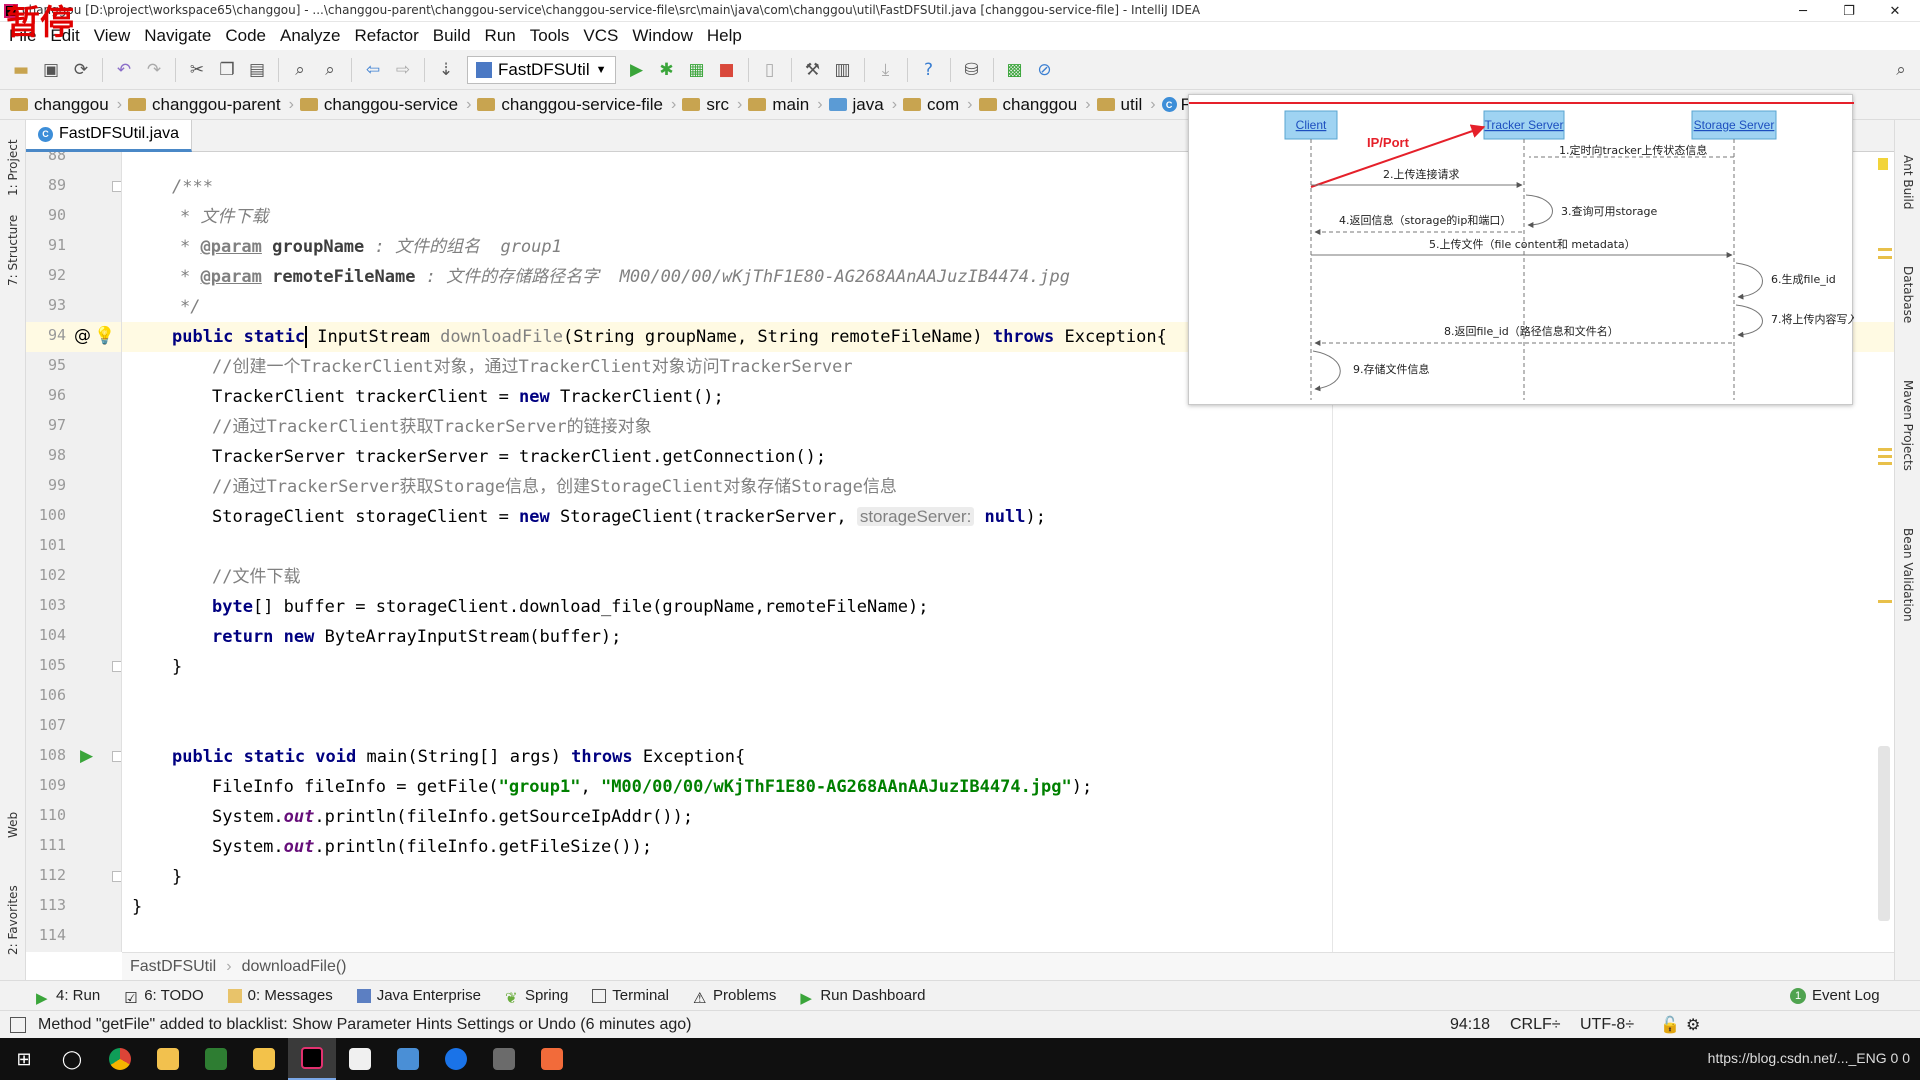 This screenshot has width=1920, height=1080. I want to click on run-configuration-select: FastDFSUtil ▼, so click(541, 69).